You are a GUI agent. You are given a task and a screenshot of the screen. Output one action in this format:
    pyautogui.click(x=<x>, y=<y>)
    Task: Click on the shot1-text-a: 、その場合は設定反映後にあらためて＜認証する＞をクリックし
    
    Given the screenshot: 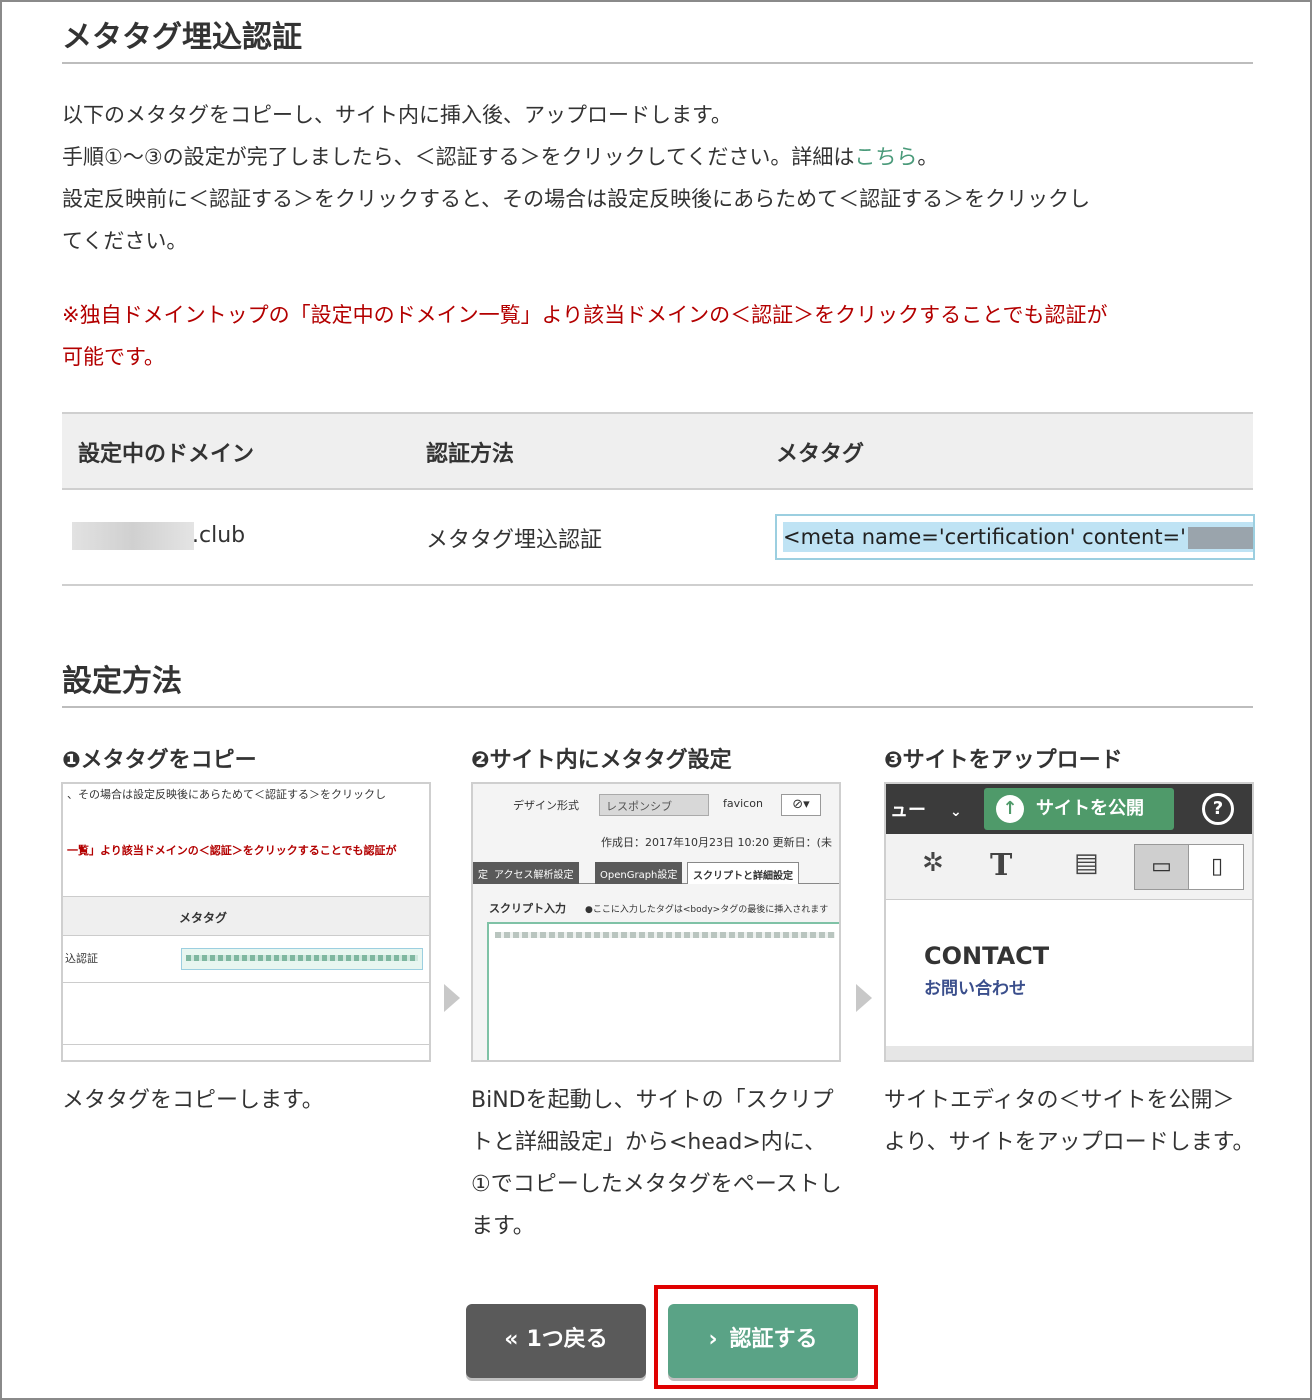 What is the action you would take?
    pyautogui.click(x=226, y=794)
    